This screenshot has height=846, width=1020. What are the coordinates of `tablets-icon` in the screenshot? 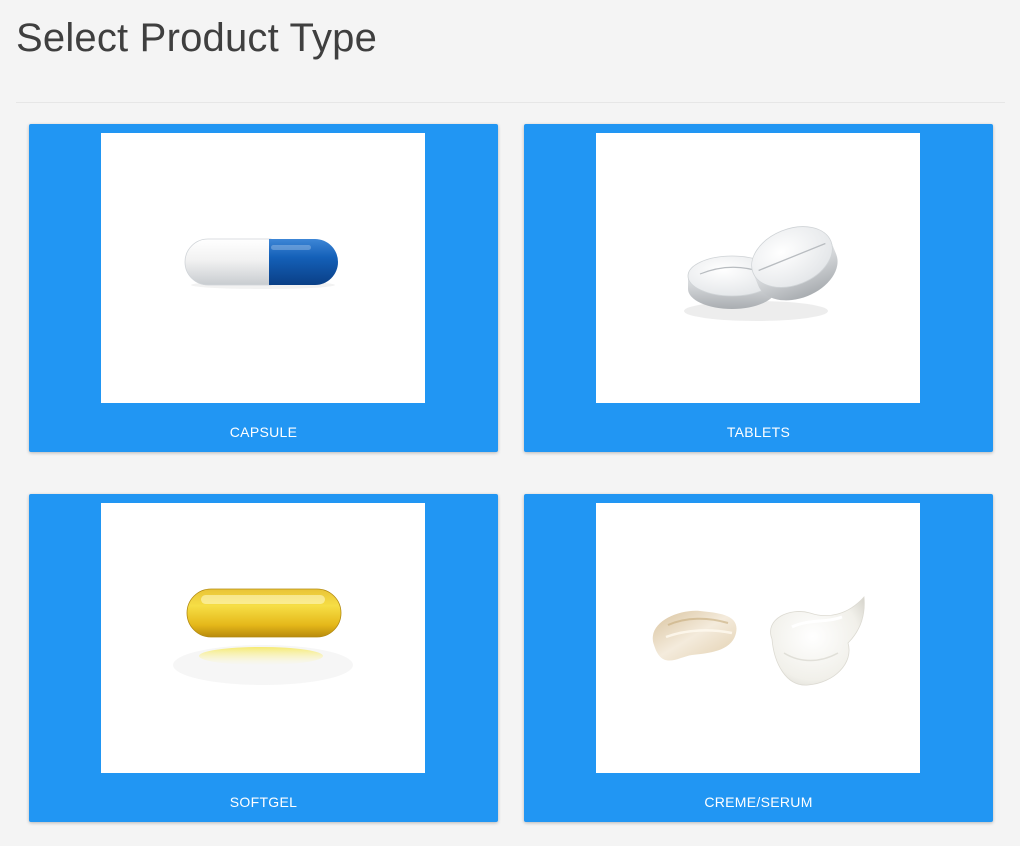 It's located at (761, 273).